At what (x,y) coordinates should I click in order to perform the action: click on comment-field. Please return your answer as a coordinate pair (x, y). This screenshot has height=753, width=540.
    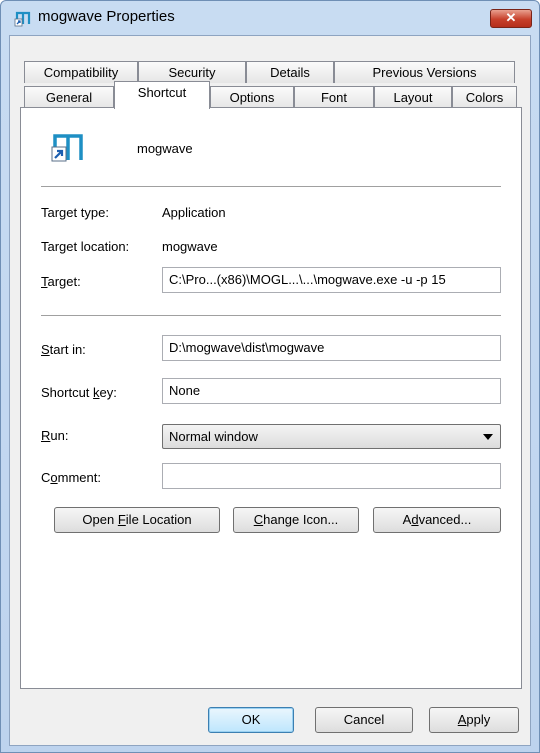
    Looking at the image, I should click on (331, 476).